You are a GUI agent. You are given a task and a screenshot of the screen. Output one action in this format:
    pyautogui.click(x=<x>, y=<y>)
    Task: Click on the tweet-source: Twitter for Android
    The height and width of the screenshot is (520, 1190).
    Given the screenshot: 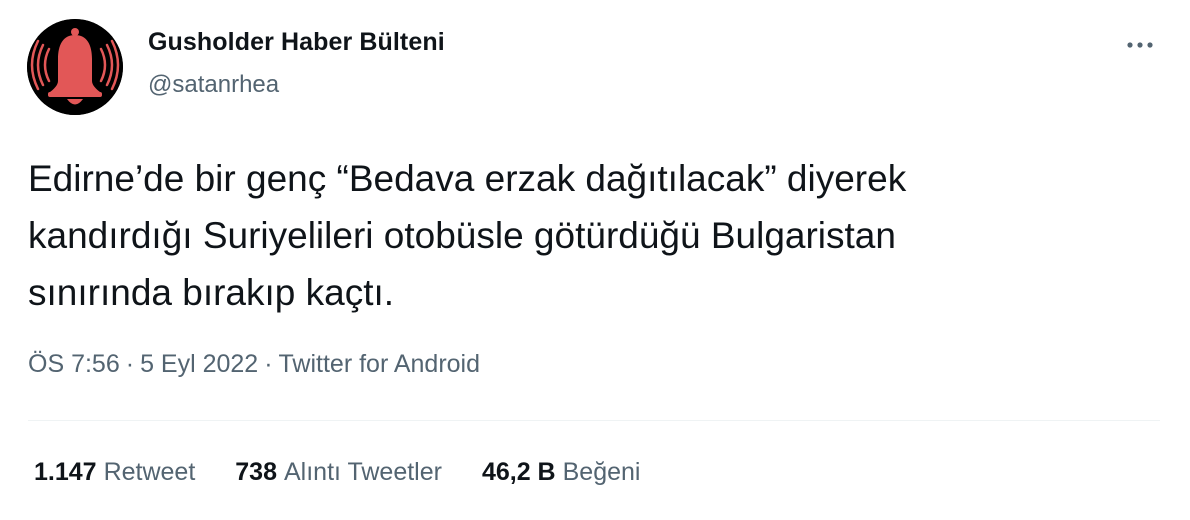 What is the action you would take?
    pyautogui.click(x=379, y=364)
    